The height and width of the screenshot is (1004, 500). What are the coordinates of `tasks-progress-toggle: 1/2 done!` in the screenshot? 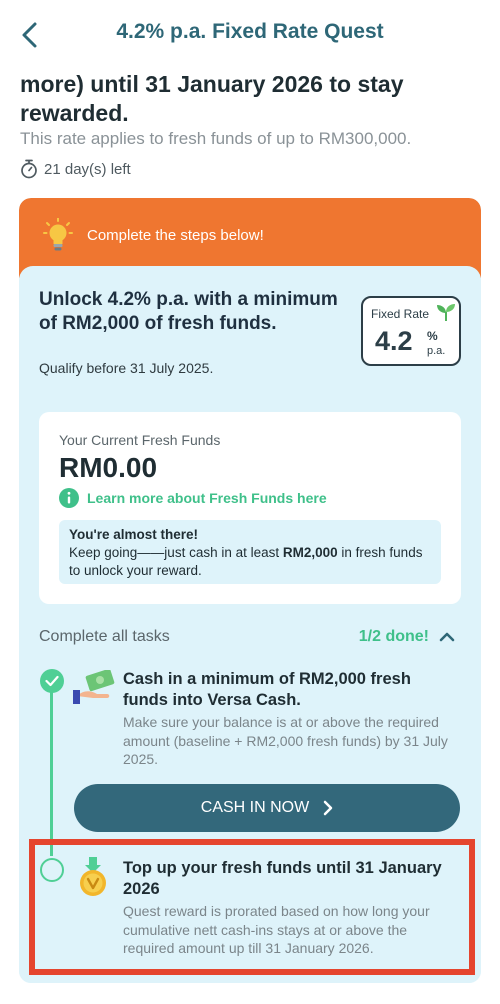 It's located at (407, 637).